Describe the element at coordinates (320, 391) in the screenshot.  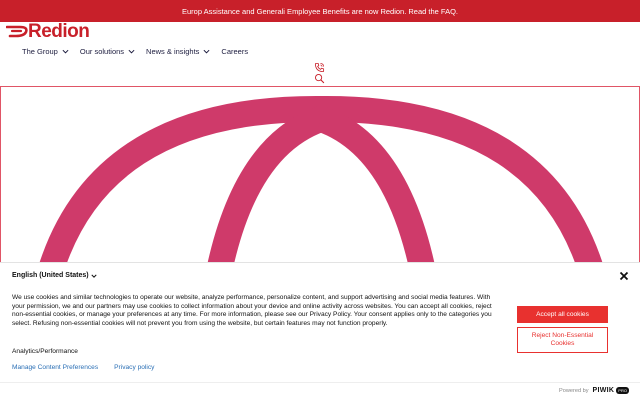
I see `consent-footer: Powered by PIWIK PRO` at that location.